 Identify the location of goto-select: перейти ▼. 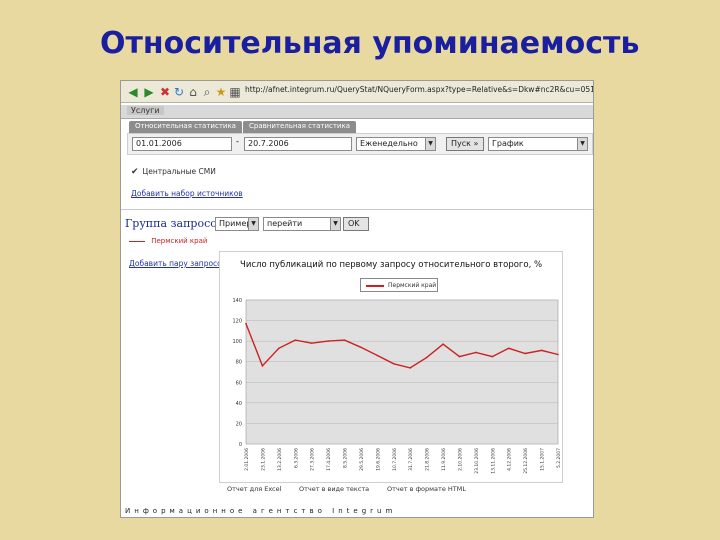
(302, 224).